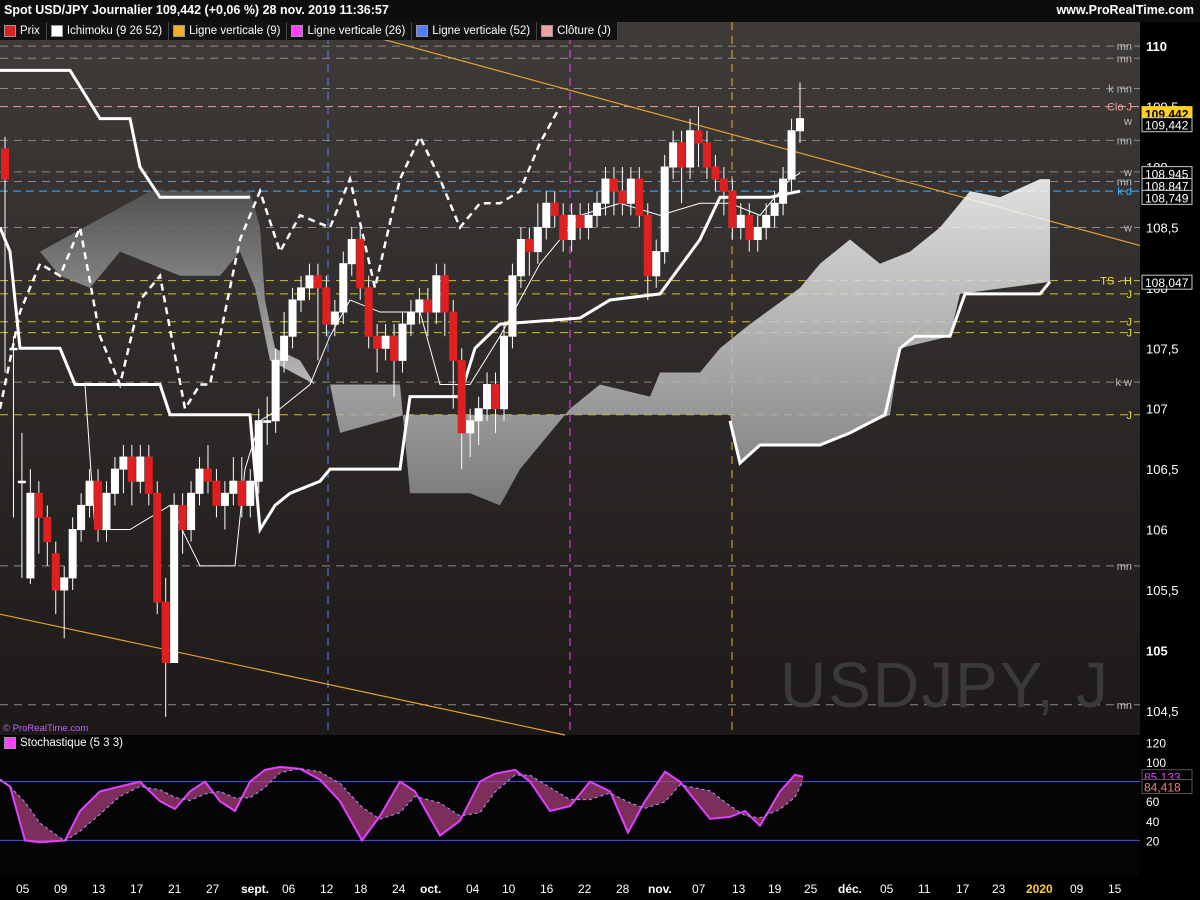 This screenshot has width=1200, height=900. What do you see at coordinates (30, 31) in the screenshot?
I see `legend-label: Prix` at bounding box center [30, 31].